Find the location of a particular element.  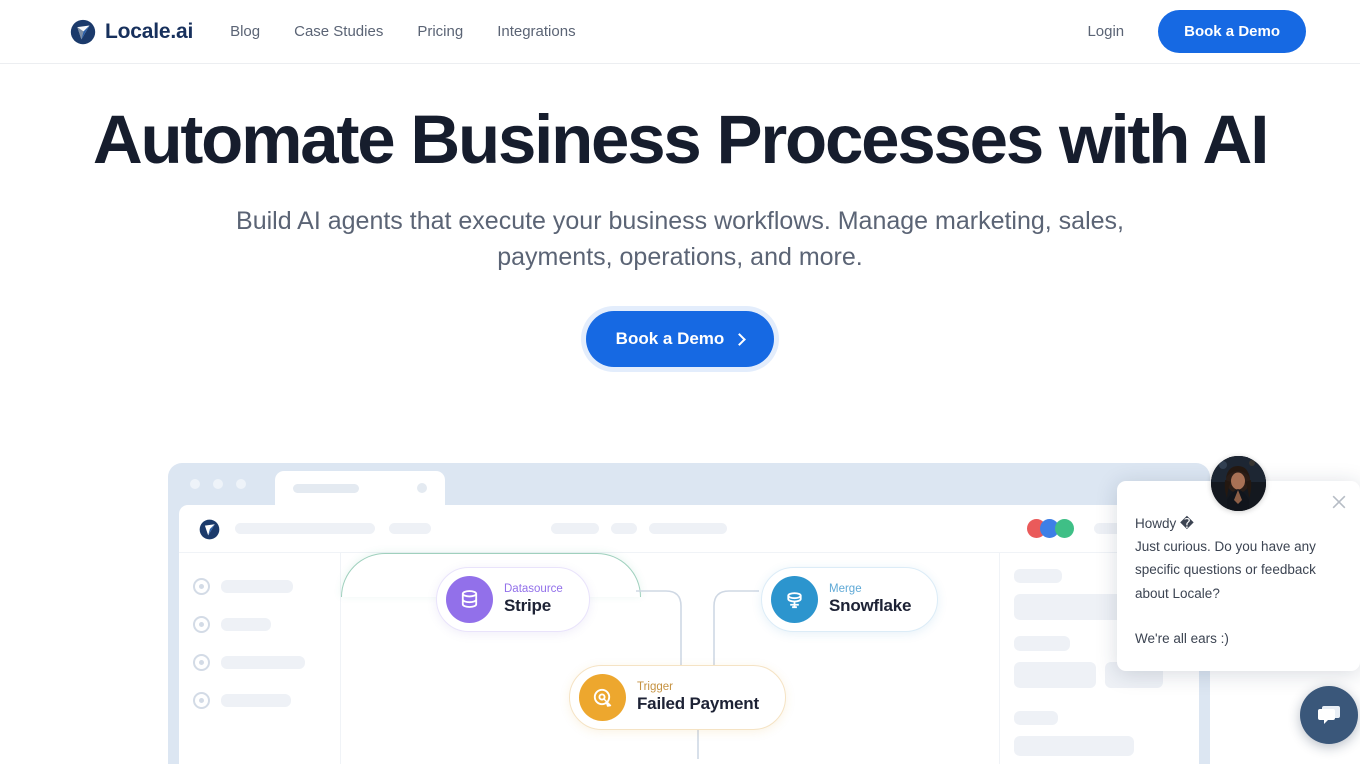

avatar is located at coordinates (1238, 483).